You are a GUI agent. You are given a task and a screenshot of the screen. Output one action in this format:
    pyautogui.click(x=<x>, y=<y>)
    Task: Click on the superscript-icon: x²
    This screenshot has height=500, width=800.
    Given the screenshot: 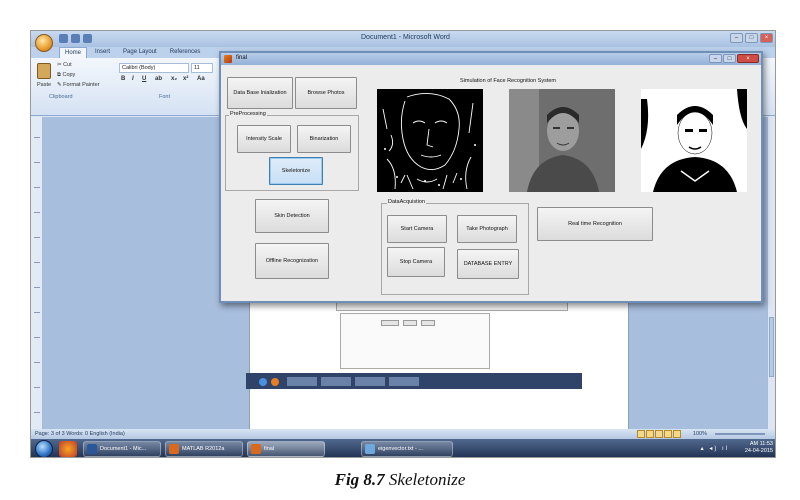 What is the action you would take?
    pyautogui.click(x=185, y=79)
    